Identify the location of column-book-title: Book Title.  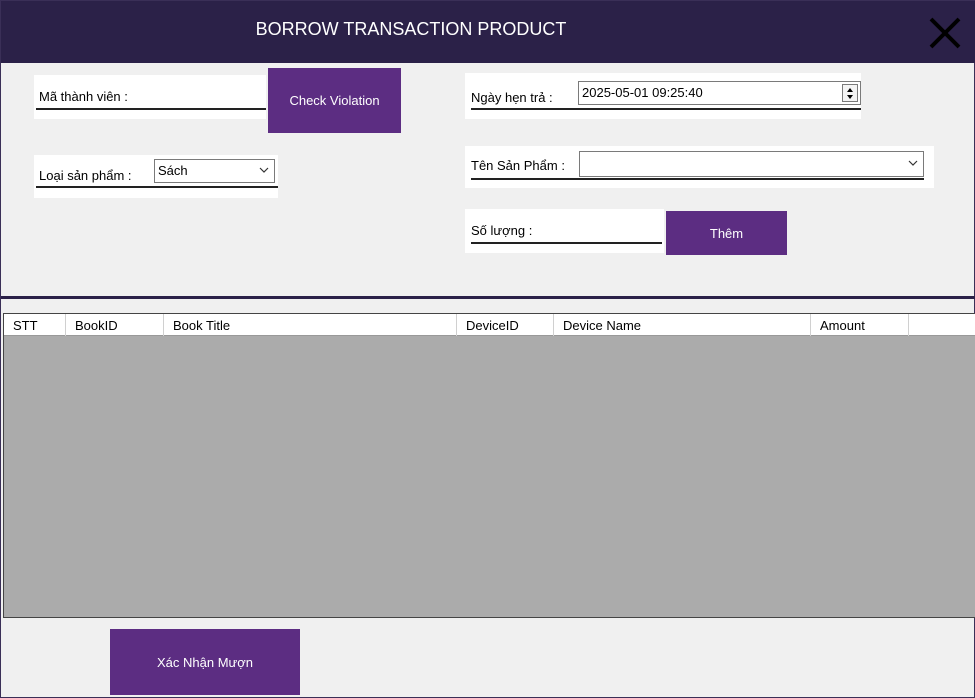
(310, 325).